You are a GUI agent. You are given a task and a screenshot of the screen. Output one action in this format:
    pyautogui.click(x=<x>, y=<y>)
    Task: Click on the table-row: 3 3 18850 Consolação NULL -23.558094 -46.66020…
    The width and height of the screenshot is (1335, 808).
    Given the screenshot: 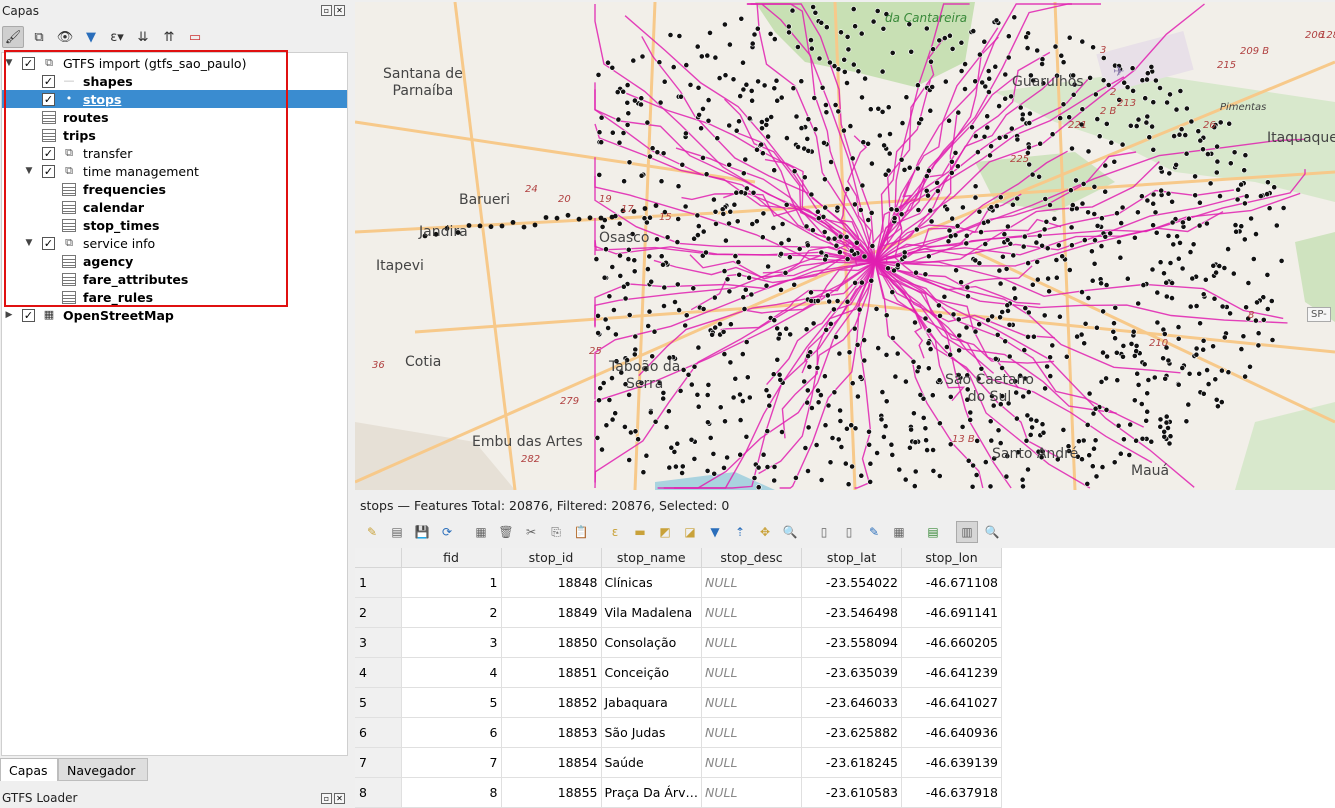 What is the action you would take?
    pyautogui.click(x=678, y=642)
    